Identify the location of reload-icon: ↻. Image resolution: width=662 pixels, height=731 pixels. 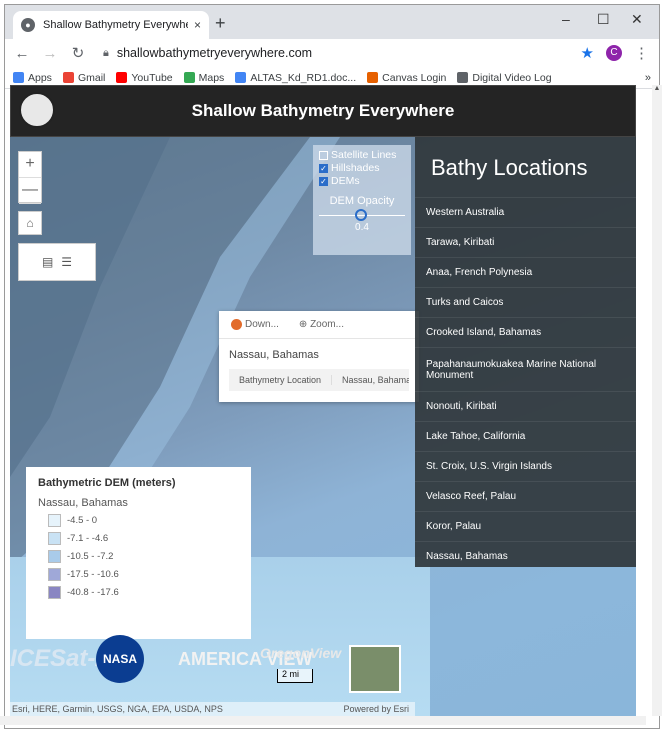
(78, 53).